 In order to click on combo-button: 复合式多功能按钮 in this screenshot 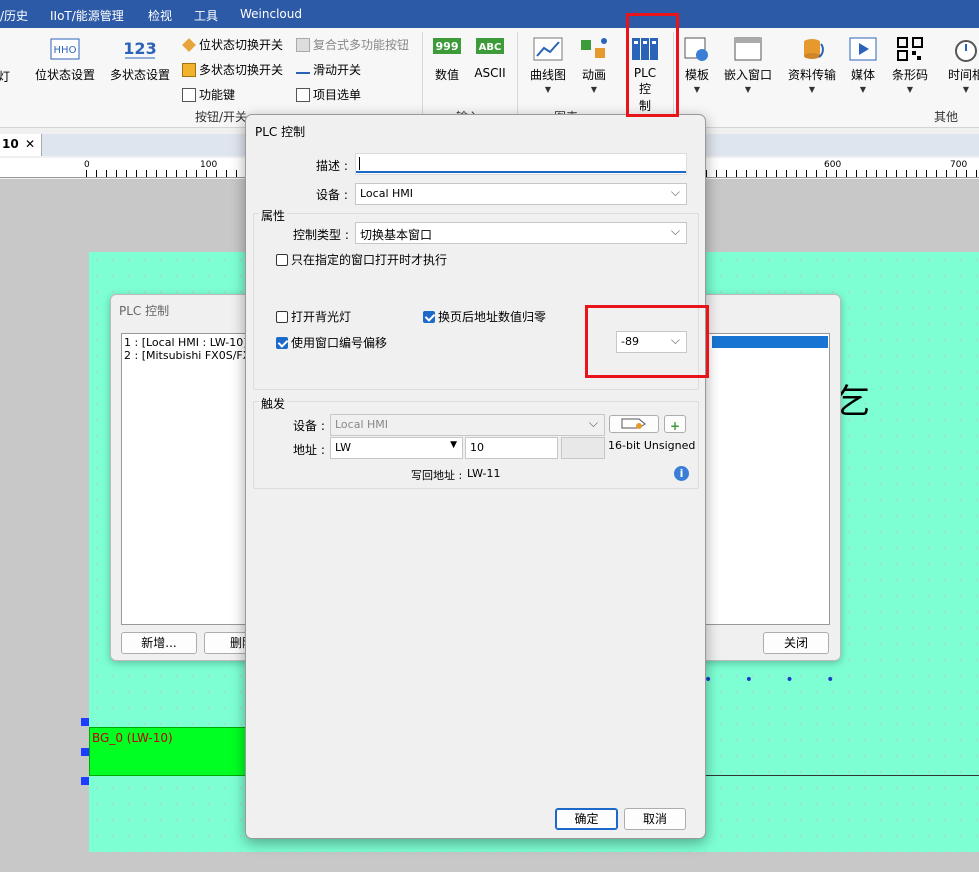, I will do `click(352, 44)`.